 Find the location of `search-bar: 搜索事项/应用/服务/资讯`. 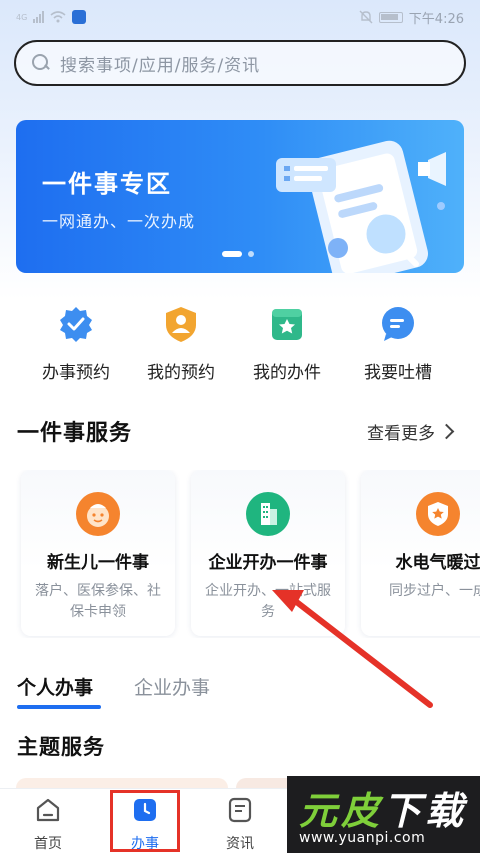

search-bar: 搜索事项/应用/服务/资讯 is located at coordinates (240, 63).